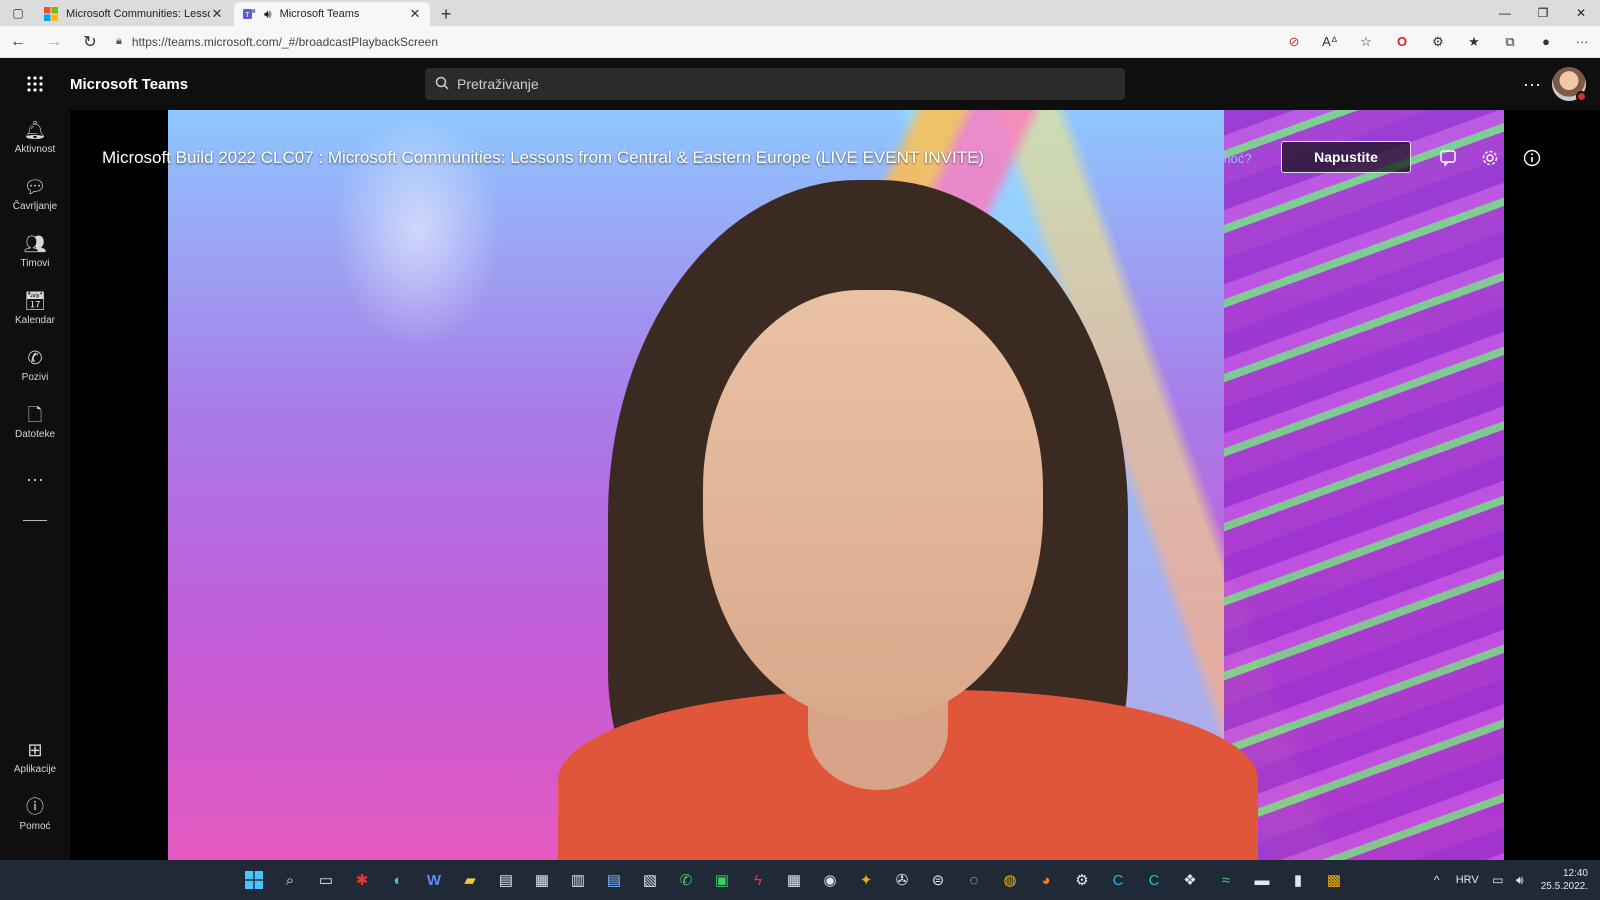  I want to click on lock-icon: 🔒︎, so click(119, 41).